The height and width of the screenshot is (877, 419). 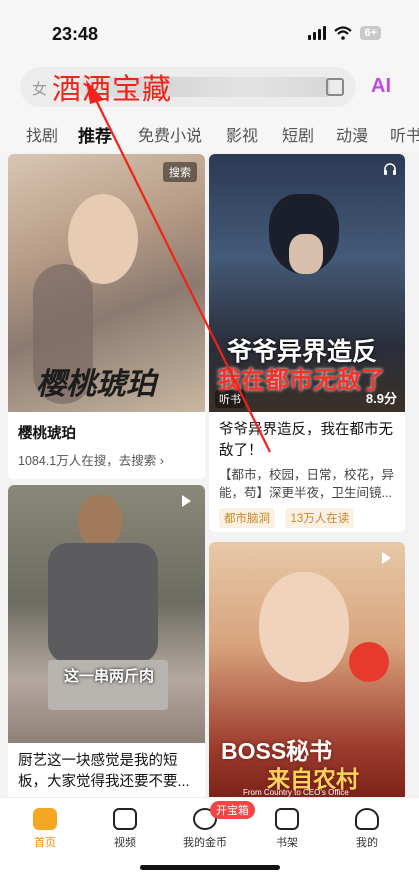 I want to click on poster-title: 樱桃琥珀, so click(x=96, y=384).